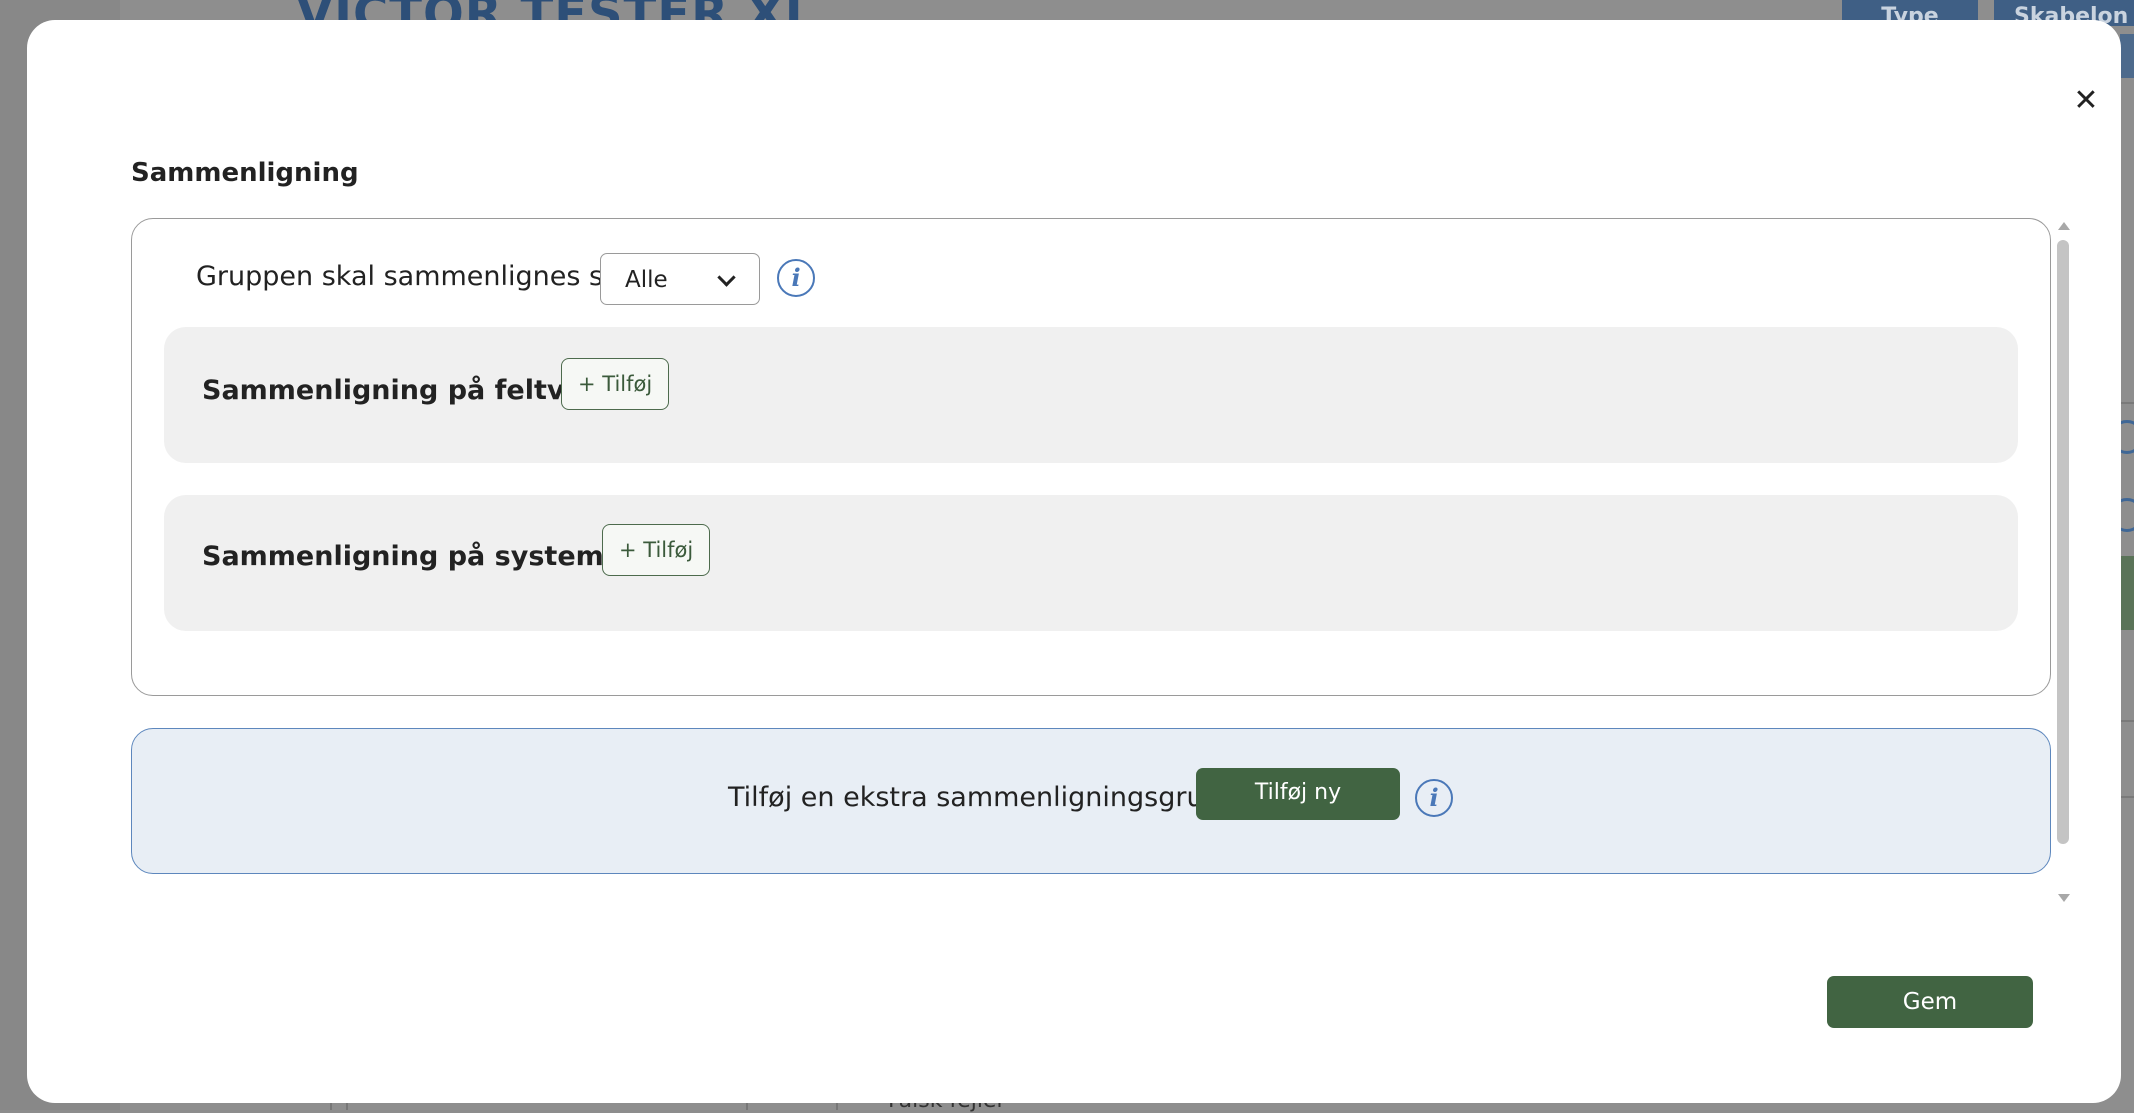 This screenshot has width=2134, height=1113. I want to click on add-system-value-button: + Tilføj, so click(656, 550).